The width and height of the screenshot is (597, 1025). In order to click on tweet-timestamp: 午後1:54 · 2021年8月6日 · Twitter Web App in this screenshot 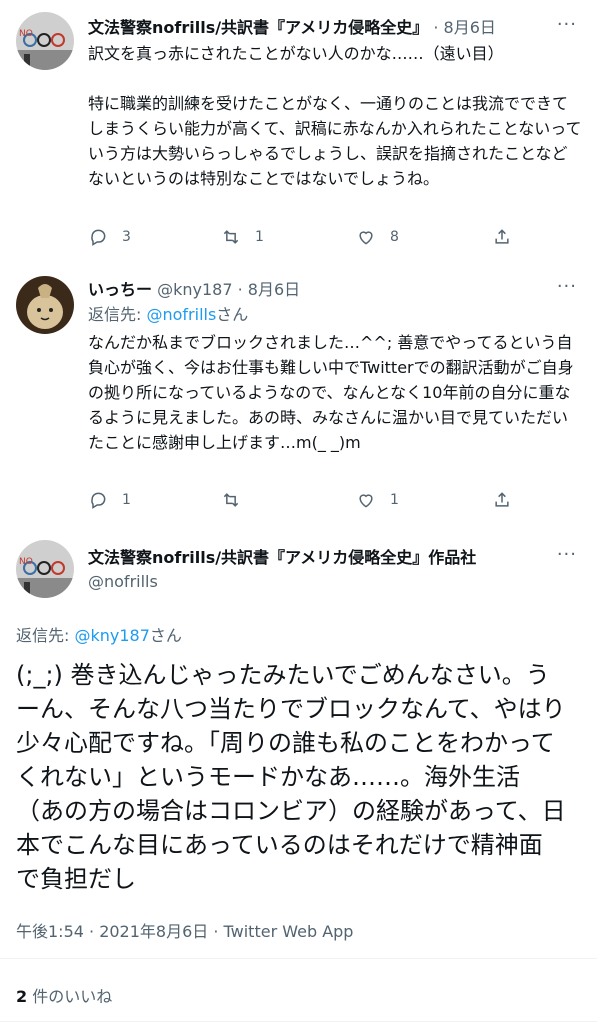, I will do `click(184, 930)`.